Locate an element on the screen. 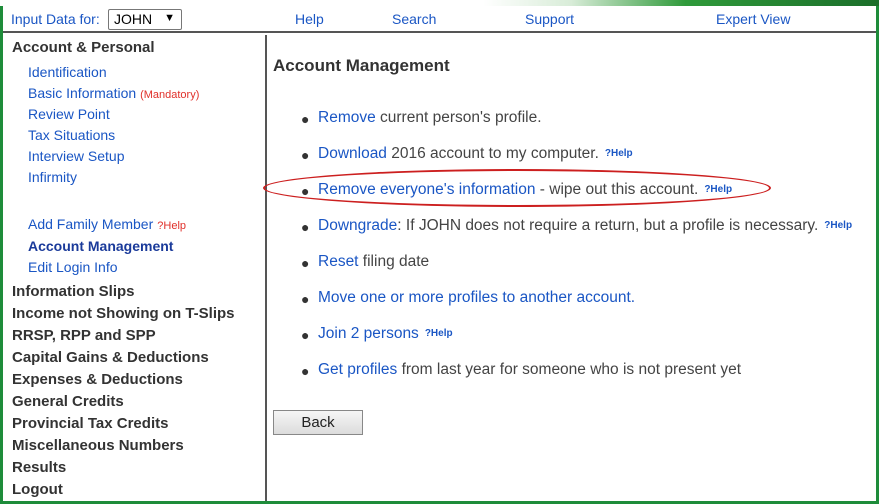  top-decor-stripe is located at coordinates (439, 3).